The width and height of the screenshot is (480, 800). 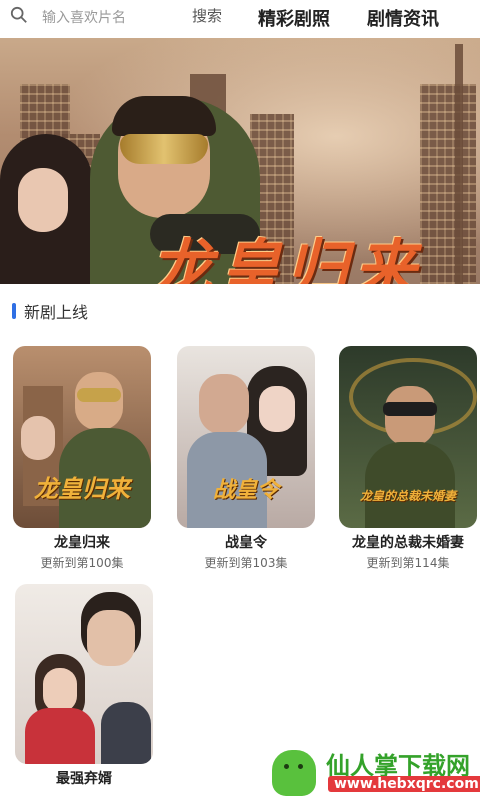 I want to click on top-bar: 输入喜欢片名 搜索 精彩剧照 剧情资讯, so click(x=240, y=18).